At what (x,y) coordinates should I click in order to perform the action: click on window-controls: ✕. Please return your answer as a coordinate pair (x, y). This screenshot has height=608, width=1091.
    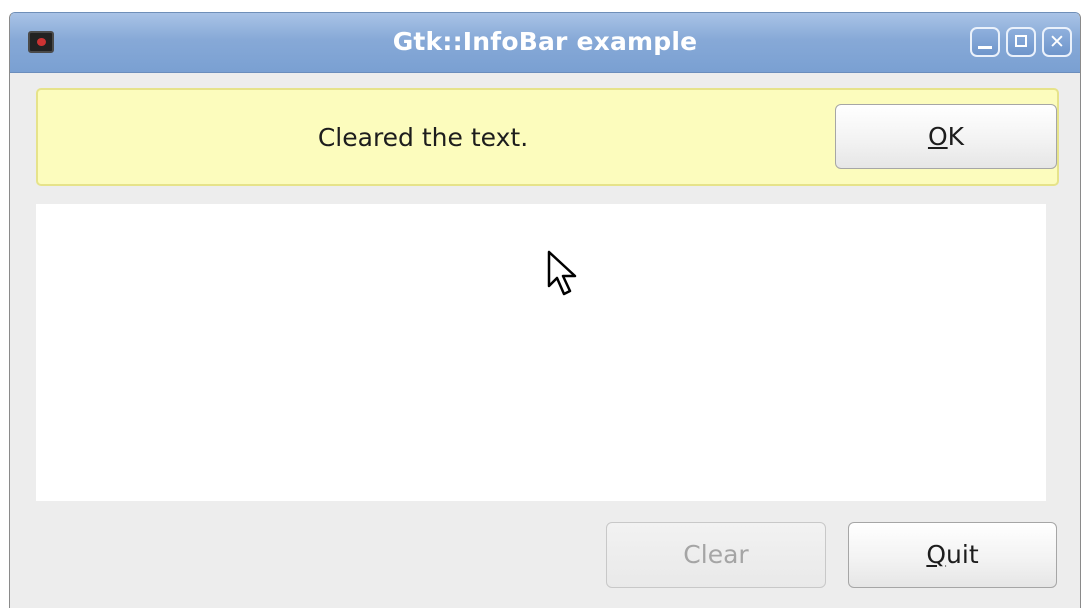
    Looking at the image, I should click on (1021, 42).